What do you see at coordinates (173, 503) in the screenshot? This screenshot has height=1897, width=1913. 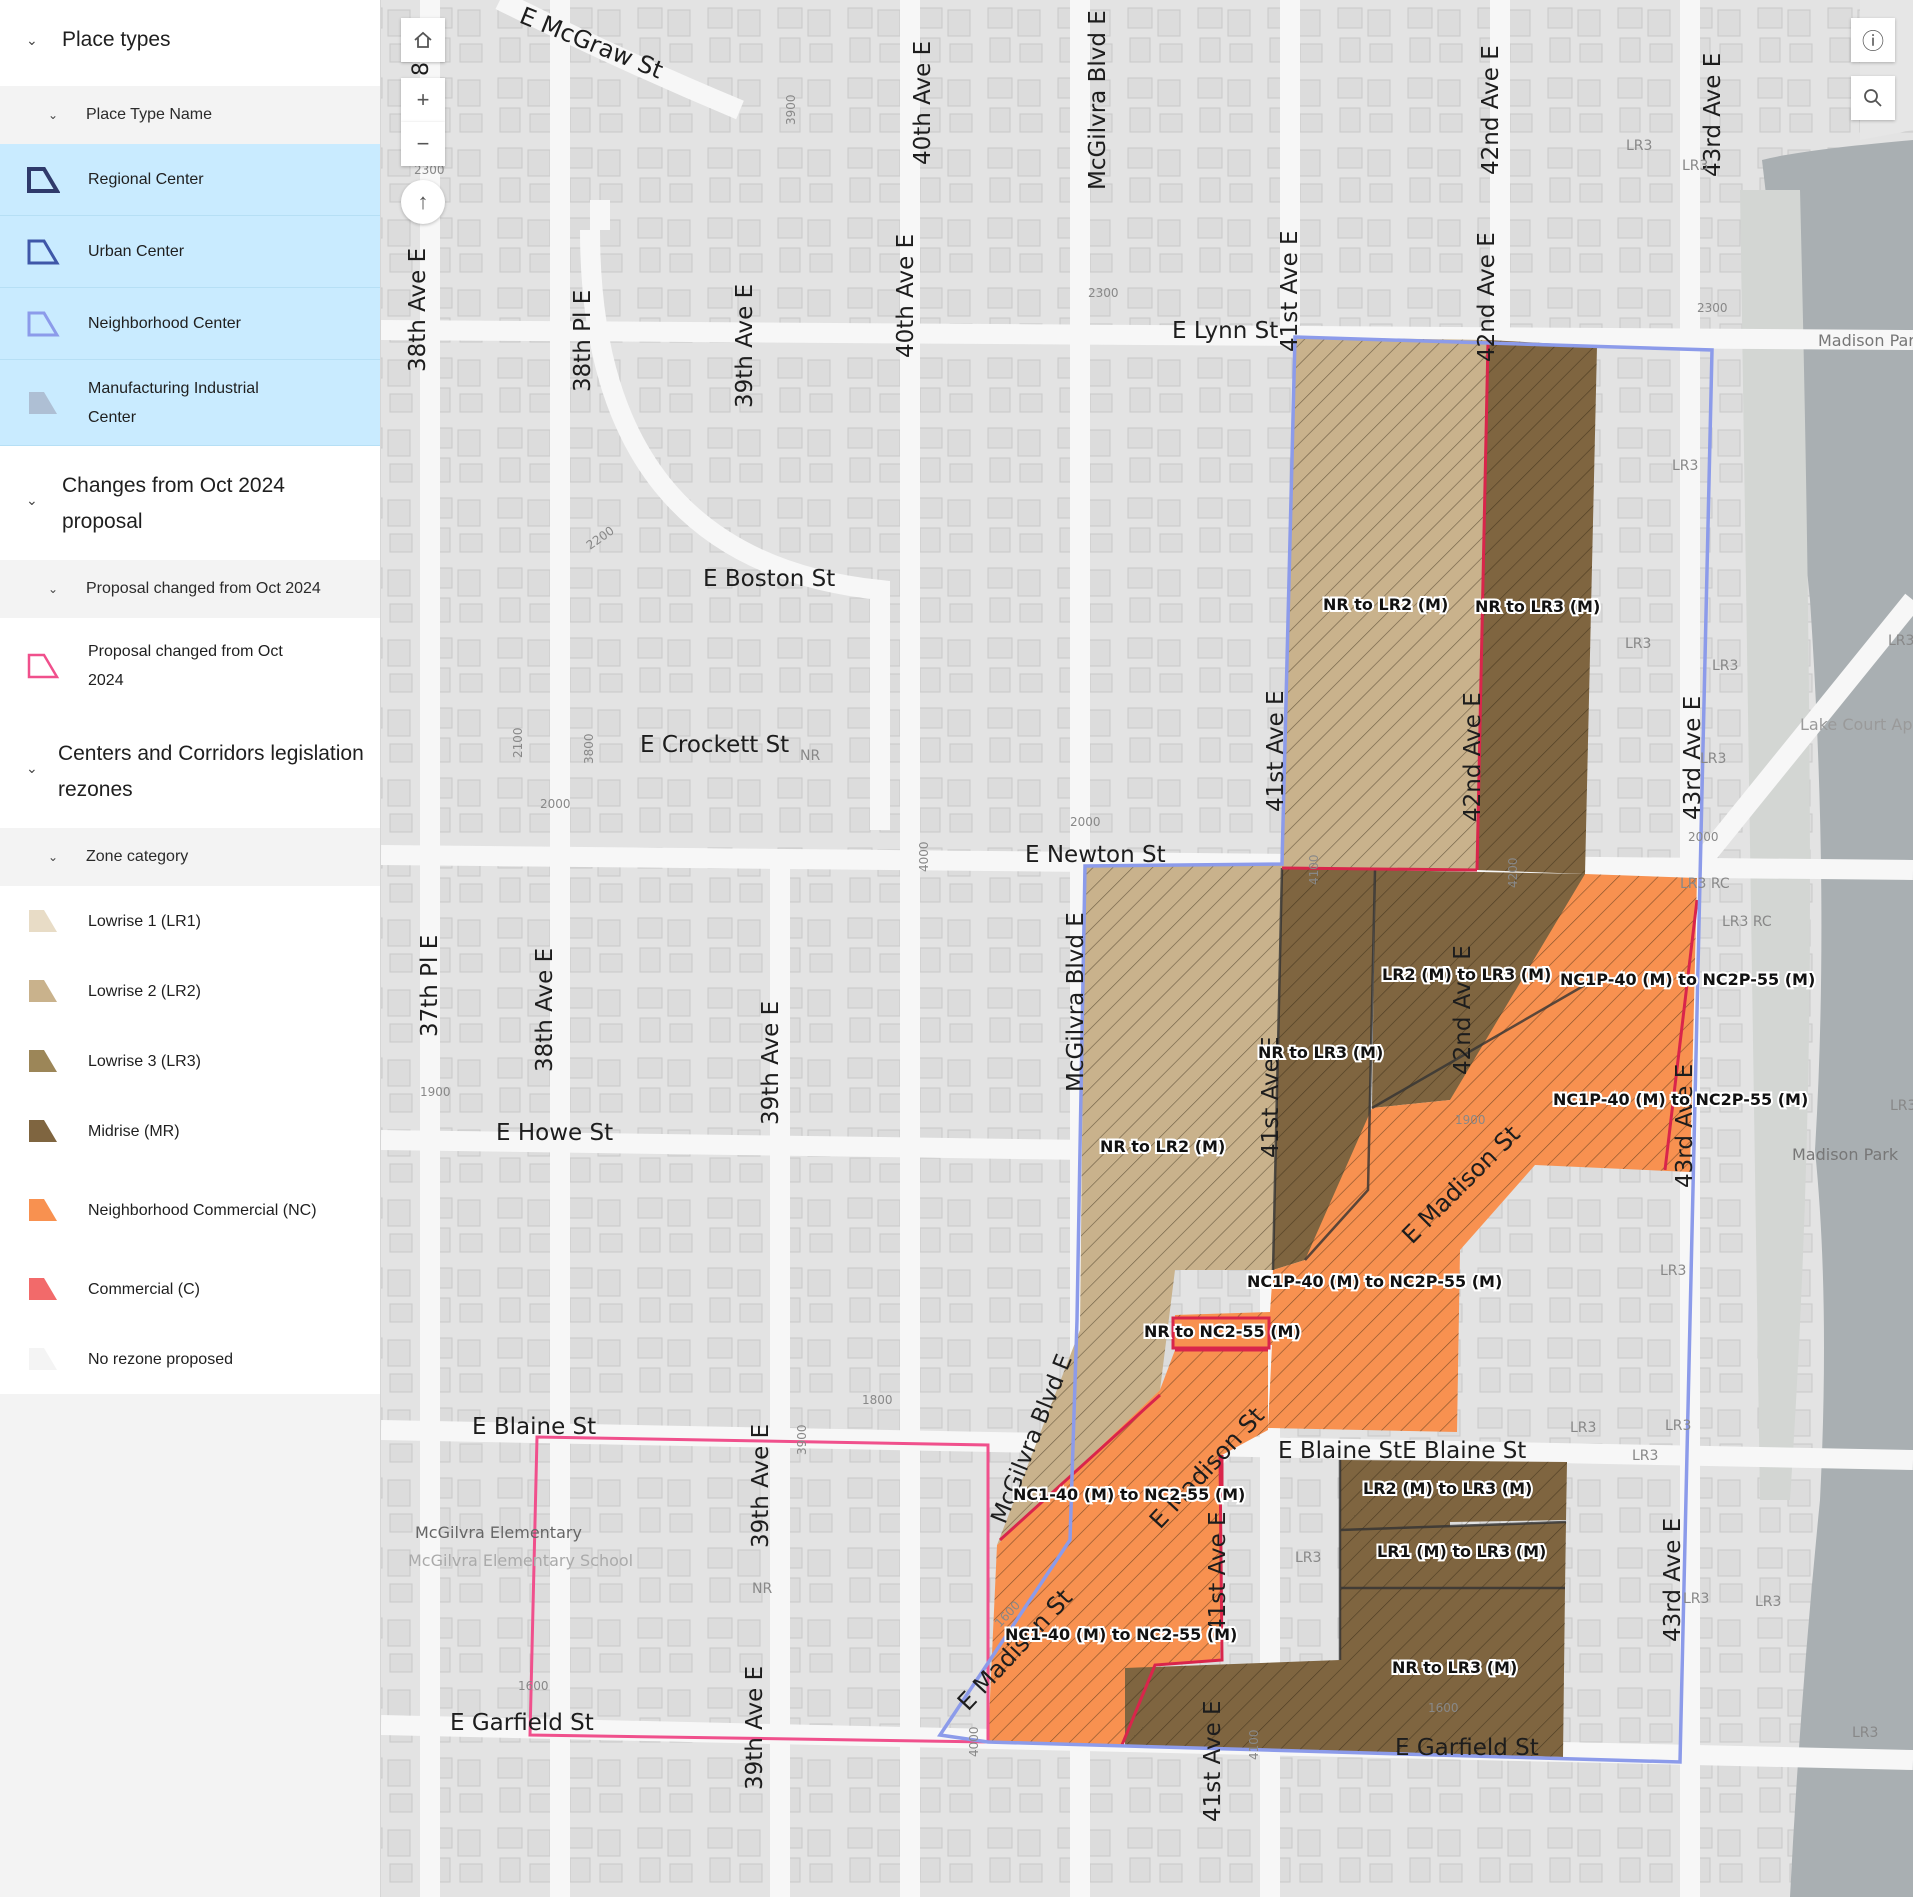 I see `group-title: Changes from Oct 2024 proposal` at bounding box center [173, 503].